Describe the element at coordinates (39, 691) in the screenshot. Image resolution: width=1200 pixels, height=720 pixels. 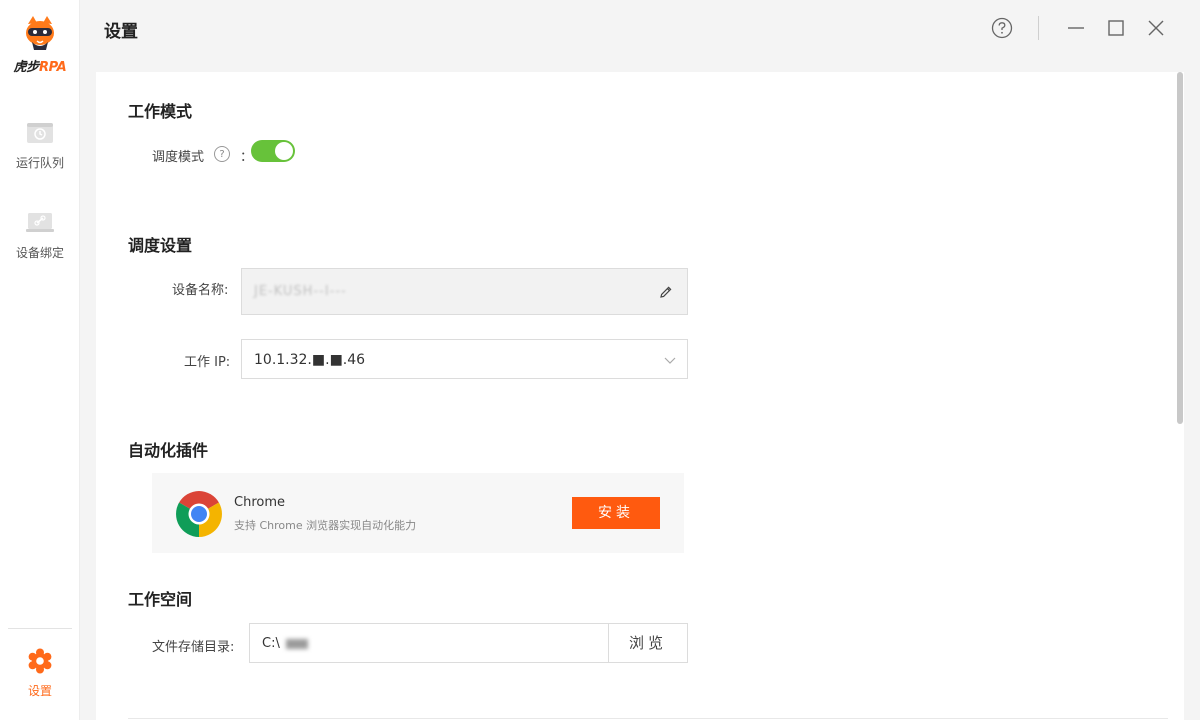
I see `sidebar-item-label: 设置` at that location.